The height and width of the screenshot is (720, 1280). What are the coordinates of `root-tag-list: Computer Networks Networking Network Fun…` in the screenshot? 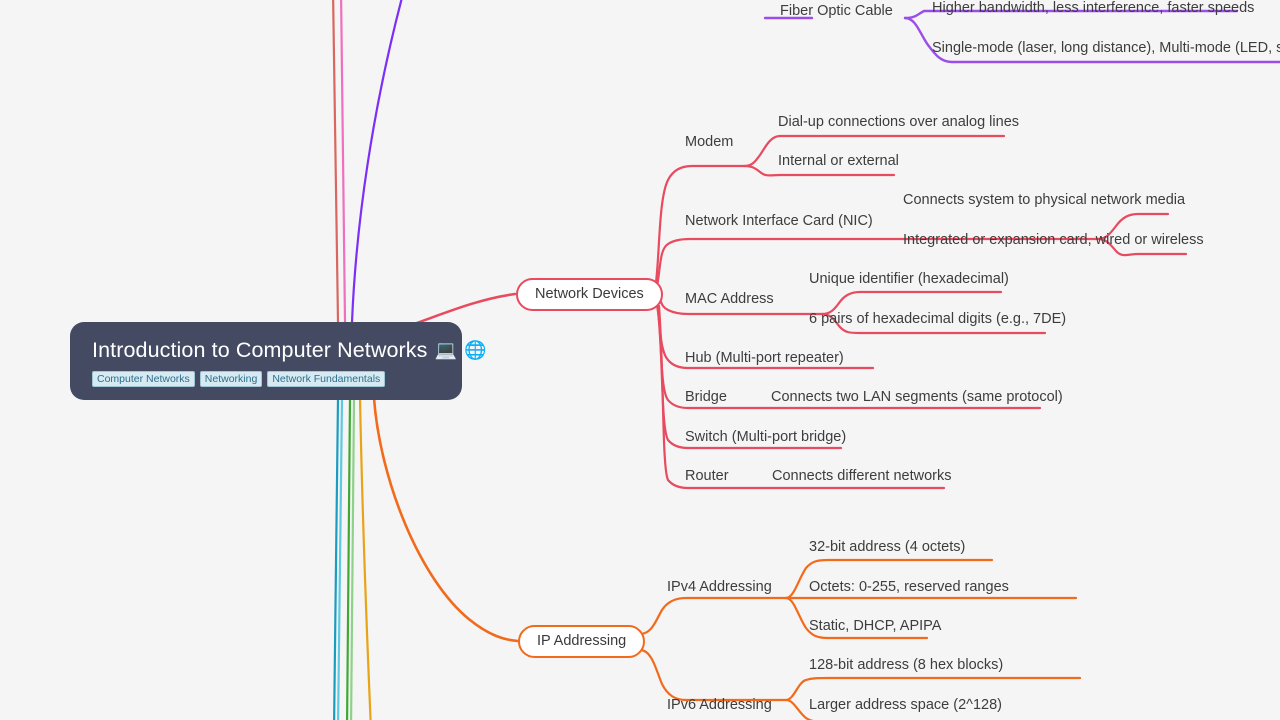 It's located at (266, 378).